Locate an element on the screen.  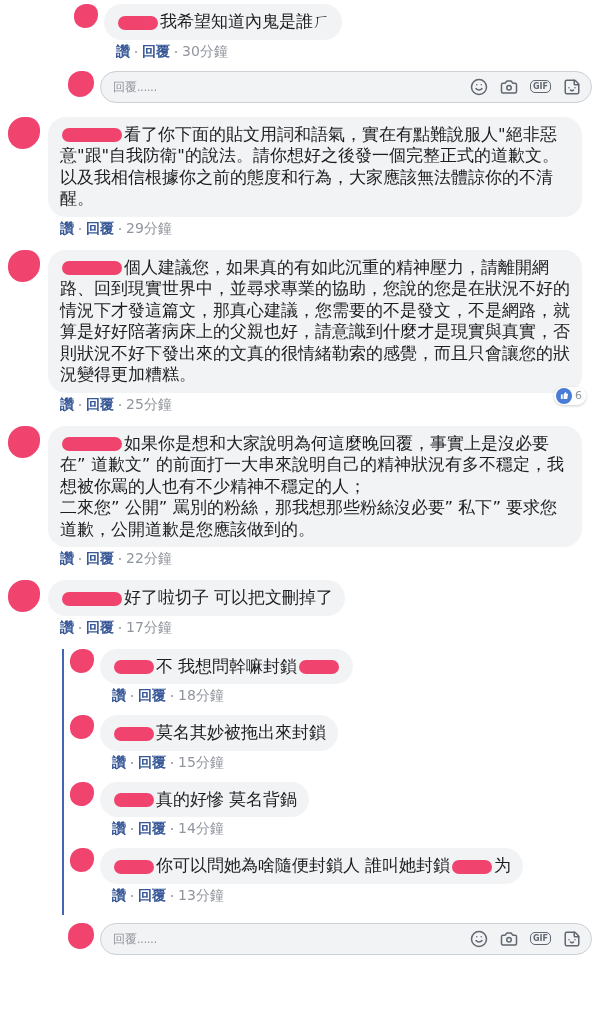
comment-time: 17分鐘 is located at coordinates (149, 627).